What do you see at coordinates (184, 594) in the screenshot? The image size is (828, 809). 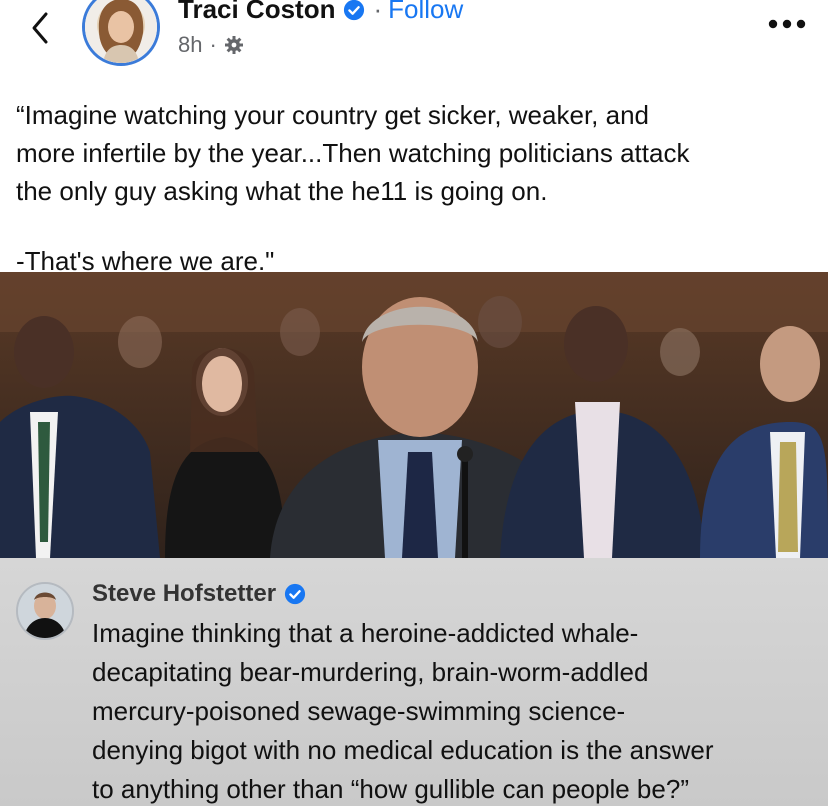 I see `commenter-name: Steve Hofstetter` at bounding box center [184, 594].